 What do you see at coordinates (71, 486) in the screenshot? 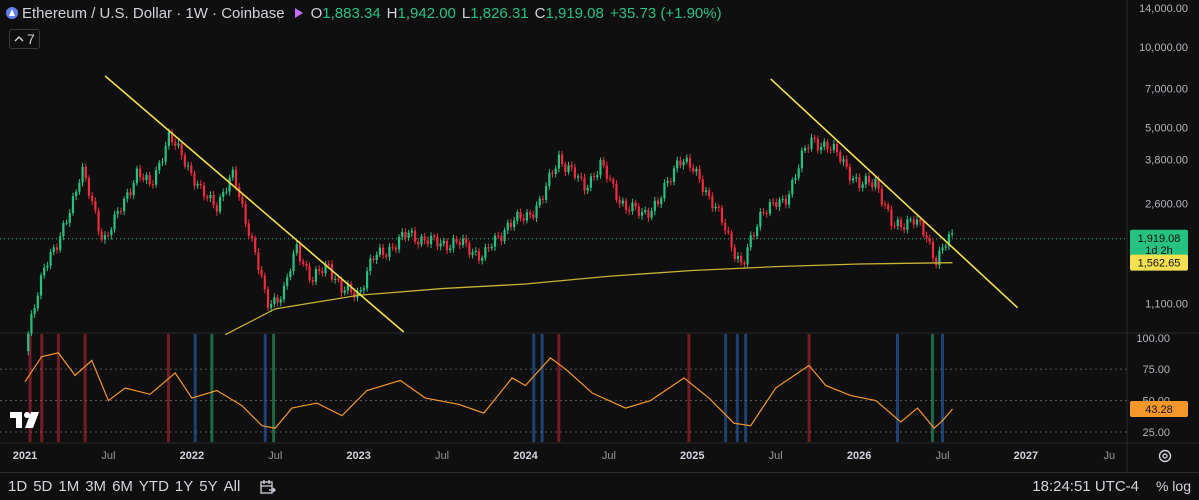
I see `timeframe-1m: 1M` at bounding box center [71, 486].